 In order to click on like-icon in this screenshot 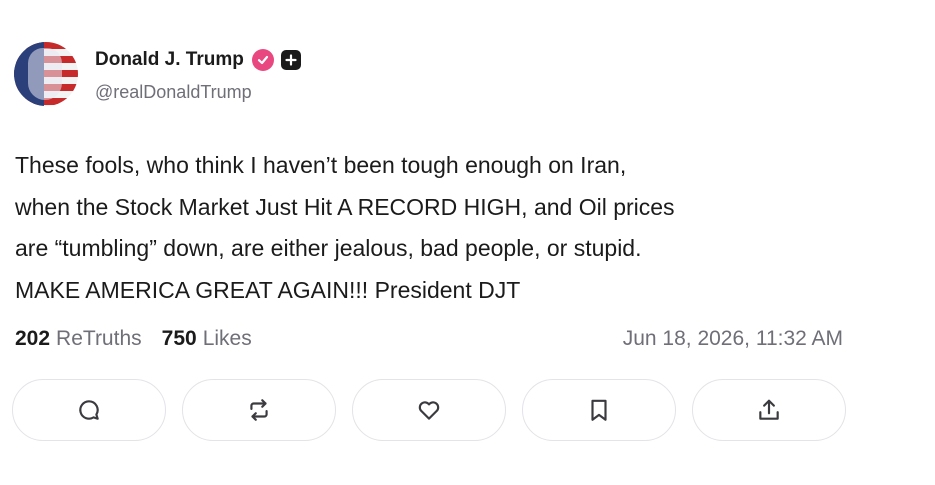, I will do `click(429, 410)`.